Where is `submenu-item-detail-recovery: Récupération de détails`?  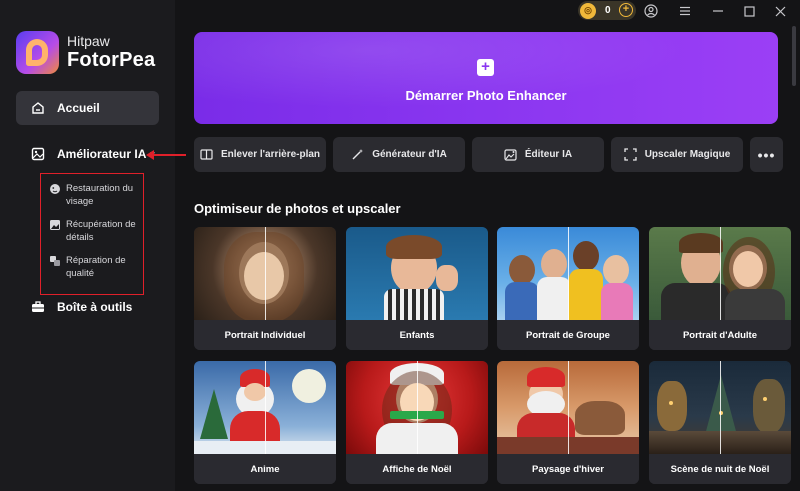
submenu-item-detail-recovery: Récupération de détails is located at coordinates (92, 231).